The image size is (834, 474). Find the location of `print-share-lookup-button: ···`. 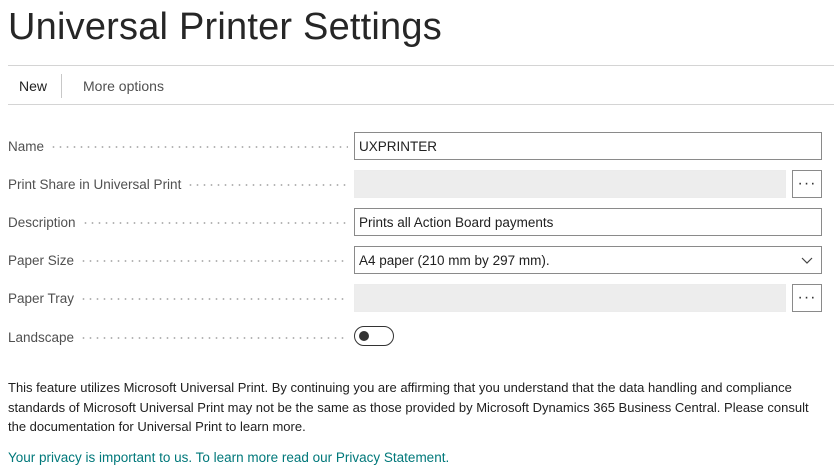

print-share-lookup-button: ··· is located at coordinates (807, 184).